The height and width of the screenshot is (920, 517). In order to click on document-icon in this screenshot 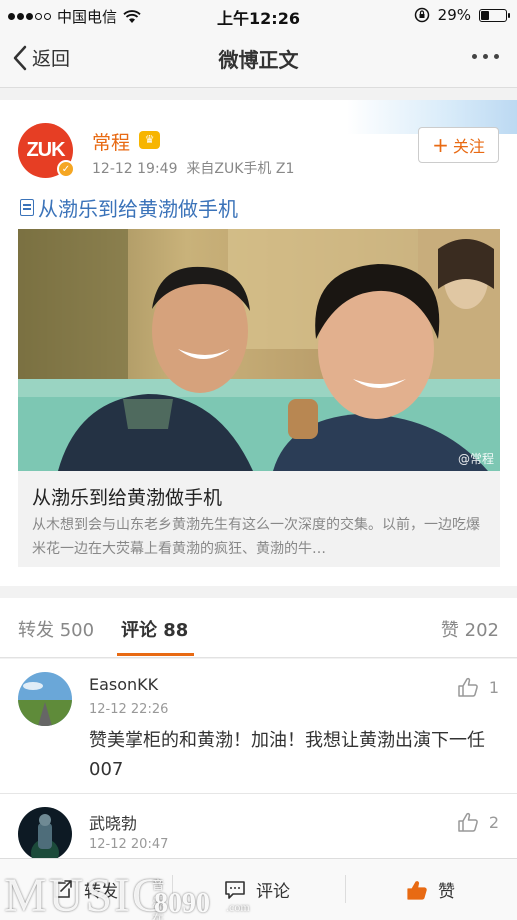, I will do `click(27, 207)`.